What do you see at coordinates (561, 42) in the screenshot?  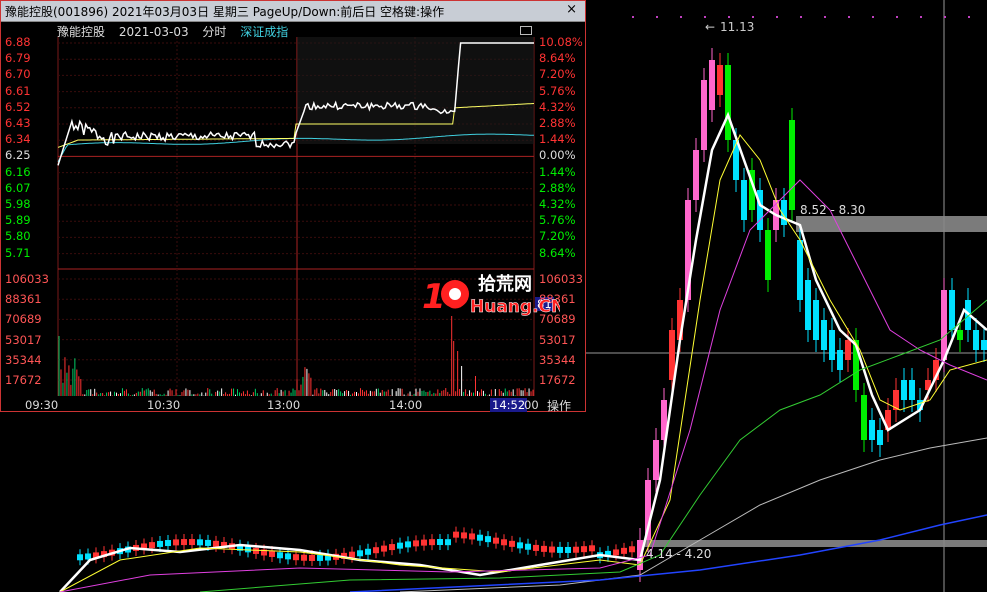 I see `axis-label: 10.08%` at bounding box center [561, 42].